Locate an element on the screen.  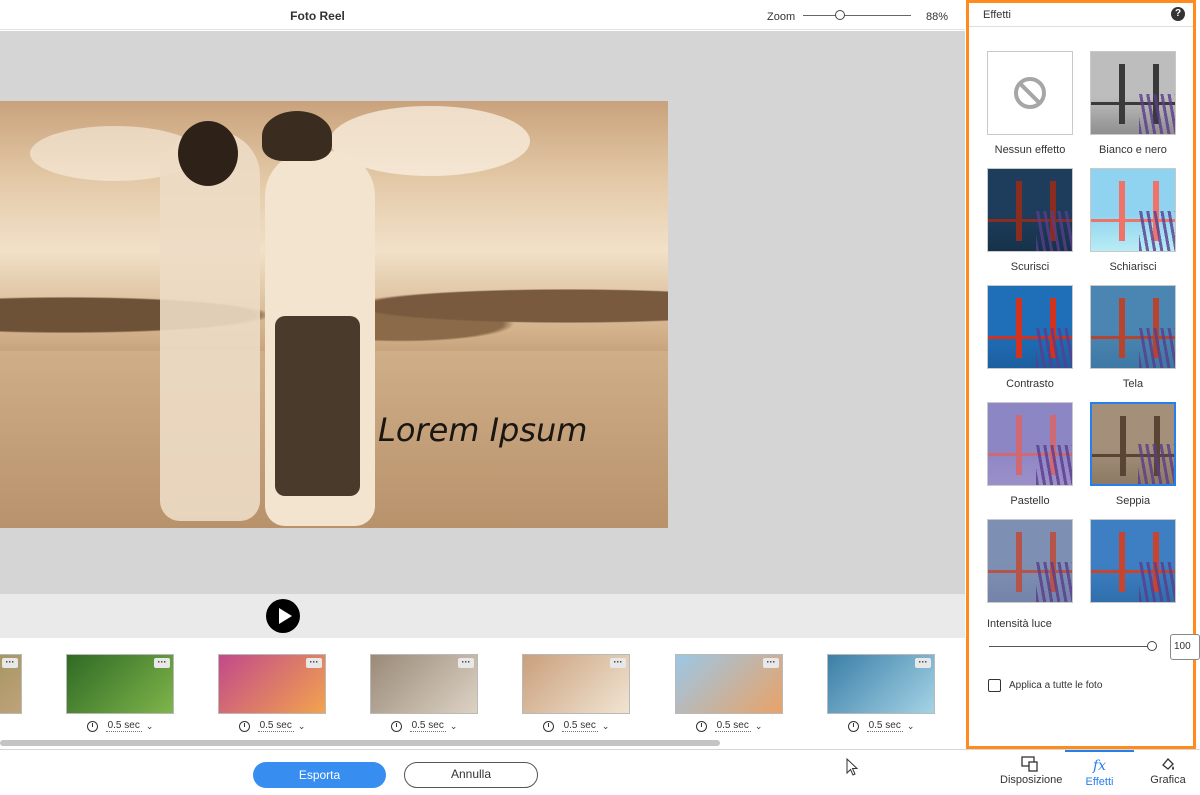
effect-option: Contrasto is located at coordinates (1030, 337).